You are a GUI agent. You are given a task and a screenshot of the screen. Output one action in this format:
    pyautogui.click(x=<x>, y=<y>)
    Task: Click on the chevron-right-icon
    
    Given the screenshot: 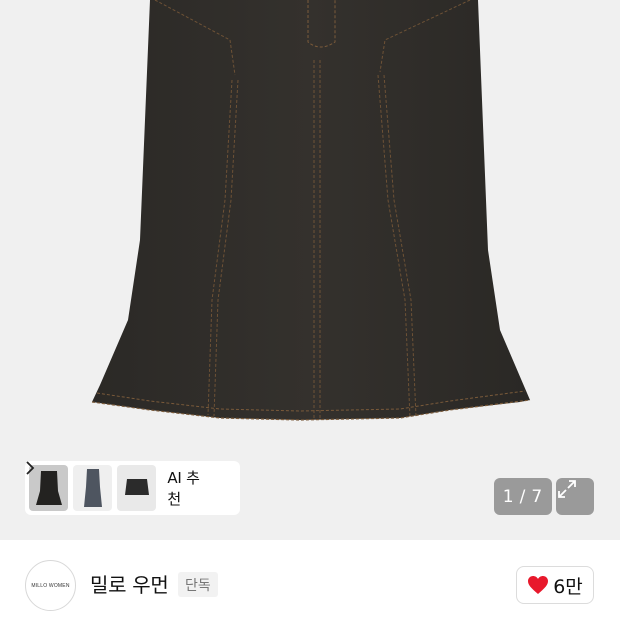 What is the action you would take?
    pyautogui.click(x=131, y=478)
    